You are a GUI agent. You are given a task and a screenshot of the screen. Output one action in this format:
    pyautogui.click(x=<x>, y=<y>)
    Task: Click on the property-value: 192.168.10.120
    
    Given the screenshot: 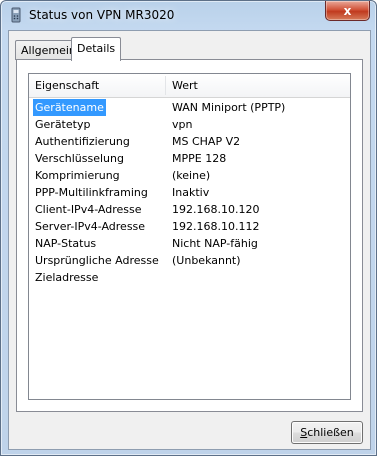 What is the action you would take?
    pyautogui.click(x=216, y=209)
    